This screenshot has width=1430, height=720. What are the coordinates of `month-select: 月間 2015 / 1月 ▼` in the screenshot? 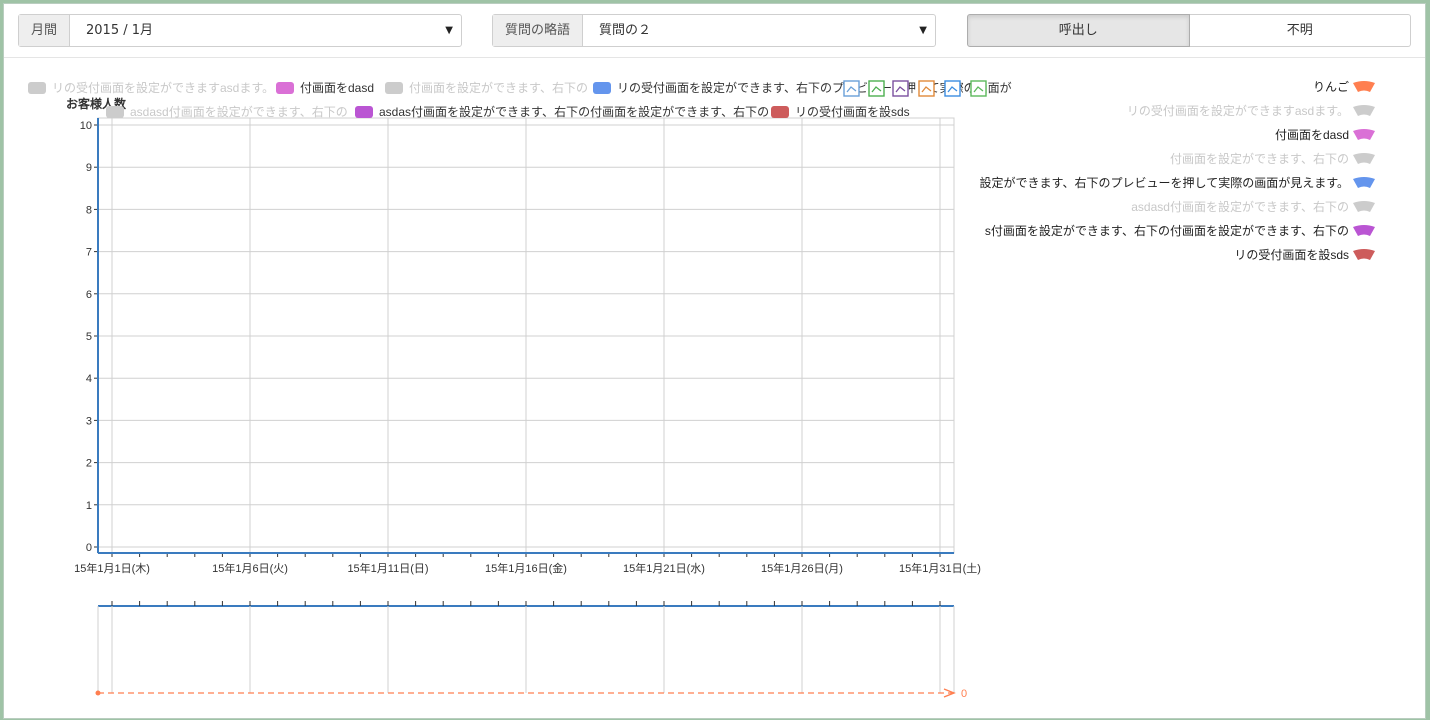 It's located at (240, 30).